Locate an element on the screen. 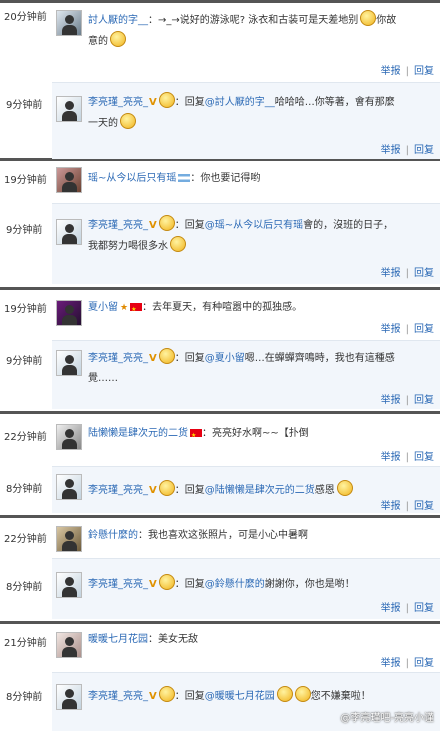 Image resolution: width=440 pixels, height=731 pixels. reply-text: 哈哈哈…你等著，會有那麼 is located at coordinates (334, 102).